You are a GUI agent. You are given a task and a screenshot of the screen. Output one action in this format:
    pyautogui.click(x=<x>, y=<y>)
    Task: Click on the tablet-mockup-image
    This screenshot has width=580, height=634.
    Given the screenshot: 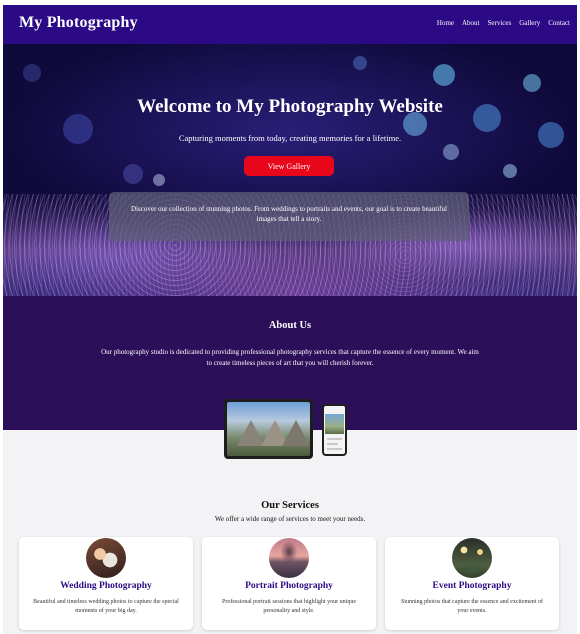 What is the action you would take?
    pyautogui.click(x=268, y=429)
    